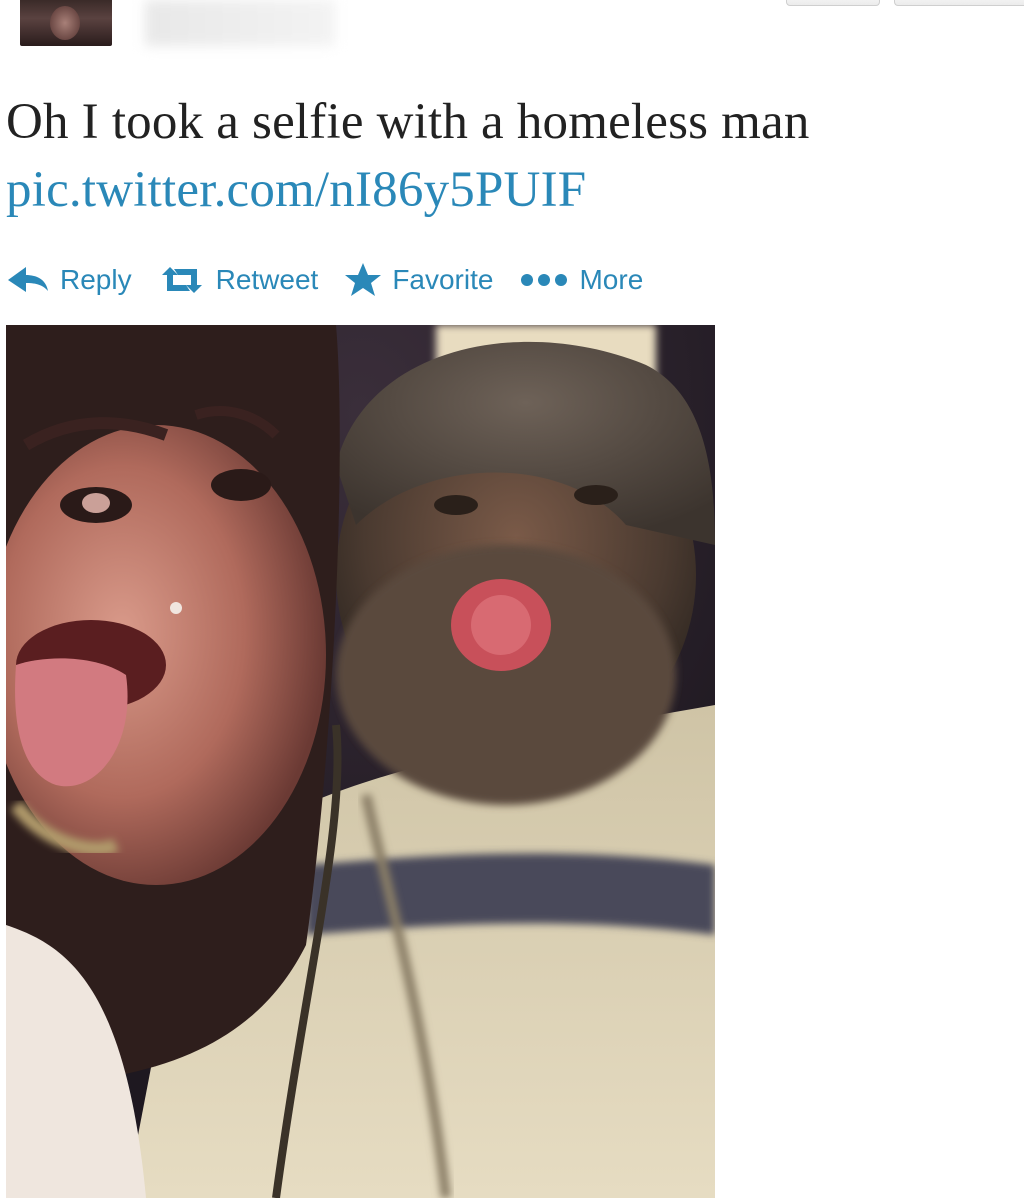 The width and height of the screenshot is (1024, 1198). I want to click on star-icon, so click(363, 280).